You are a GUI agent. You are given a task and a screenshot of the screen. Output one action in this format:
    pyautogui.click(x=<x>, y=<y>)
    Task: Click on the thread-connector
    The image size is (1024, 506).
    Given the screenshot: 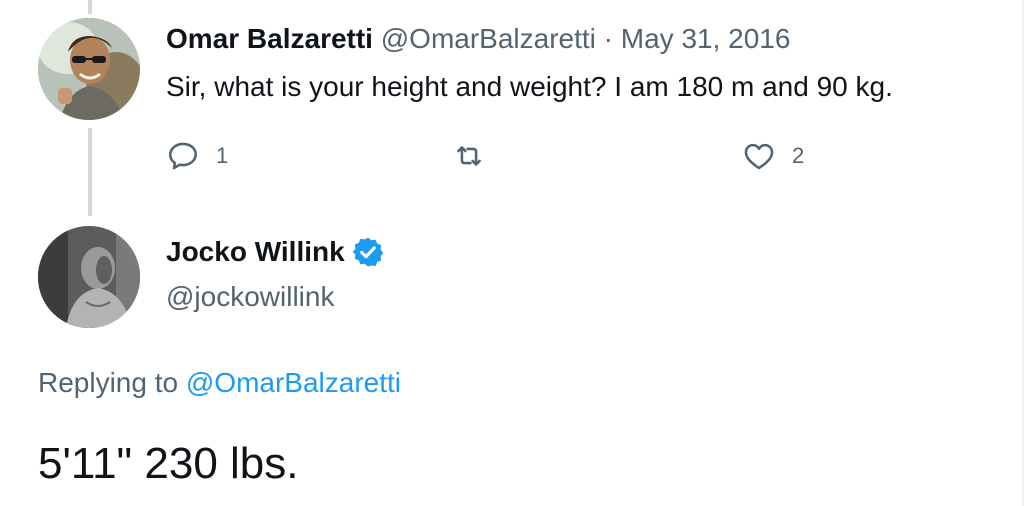 What is the action you would take?
    pyautogui.click(x=90, y=172)
    